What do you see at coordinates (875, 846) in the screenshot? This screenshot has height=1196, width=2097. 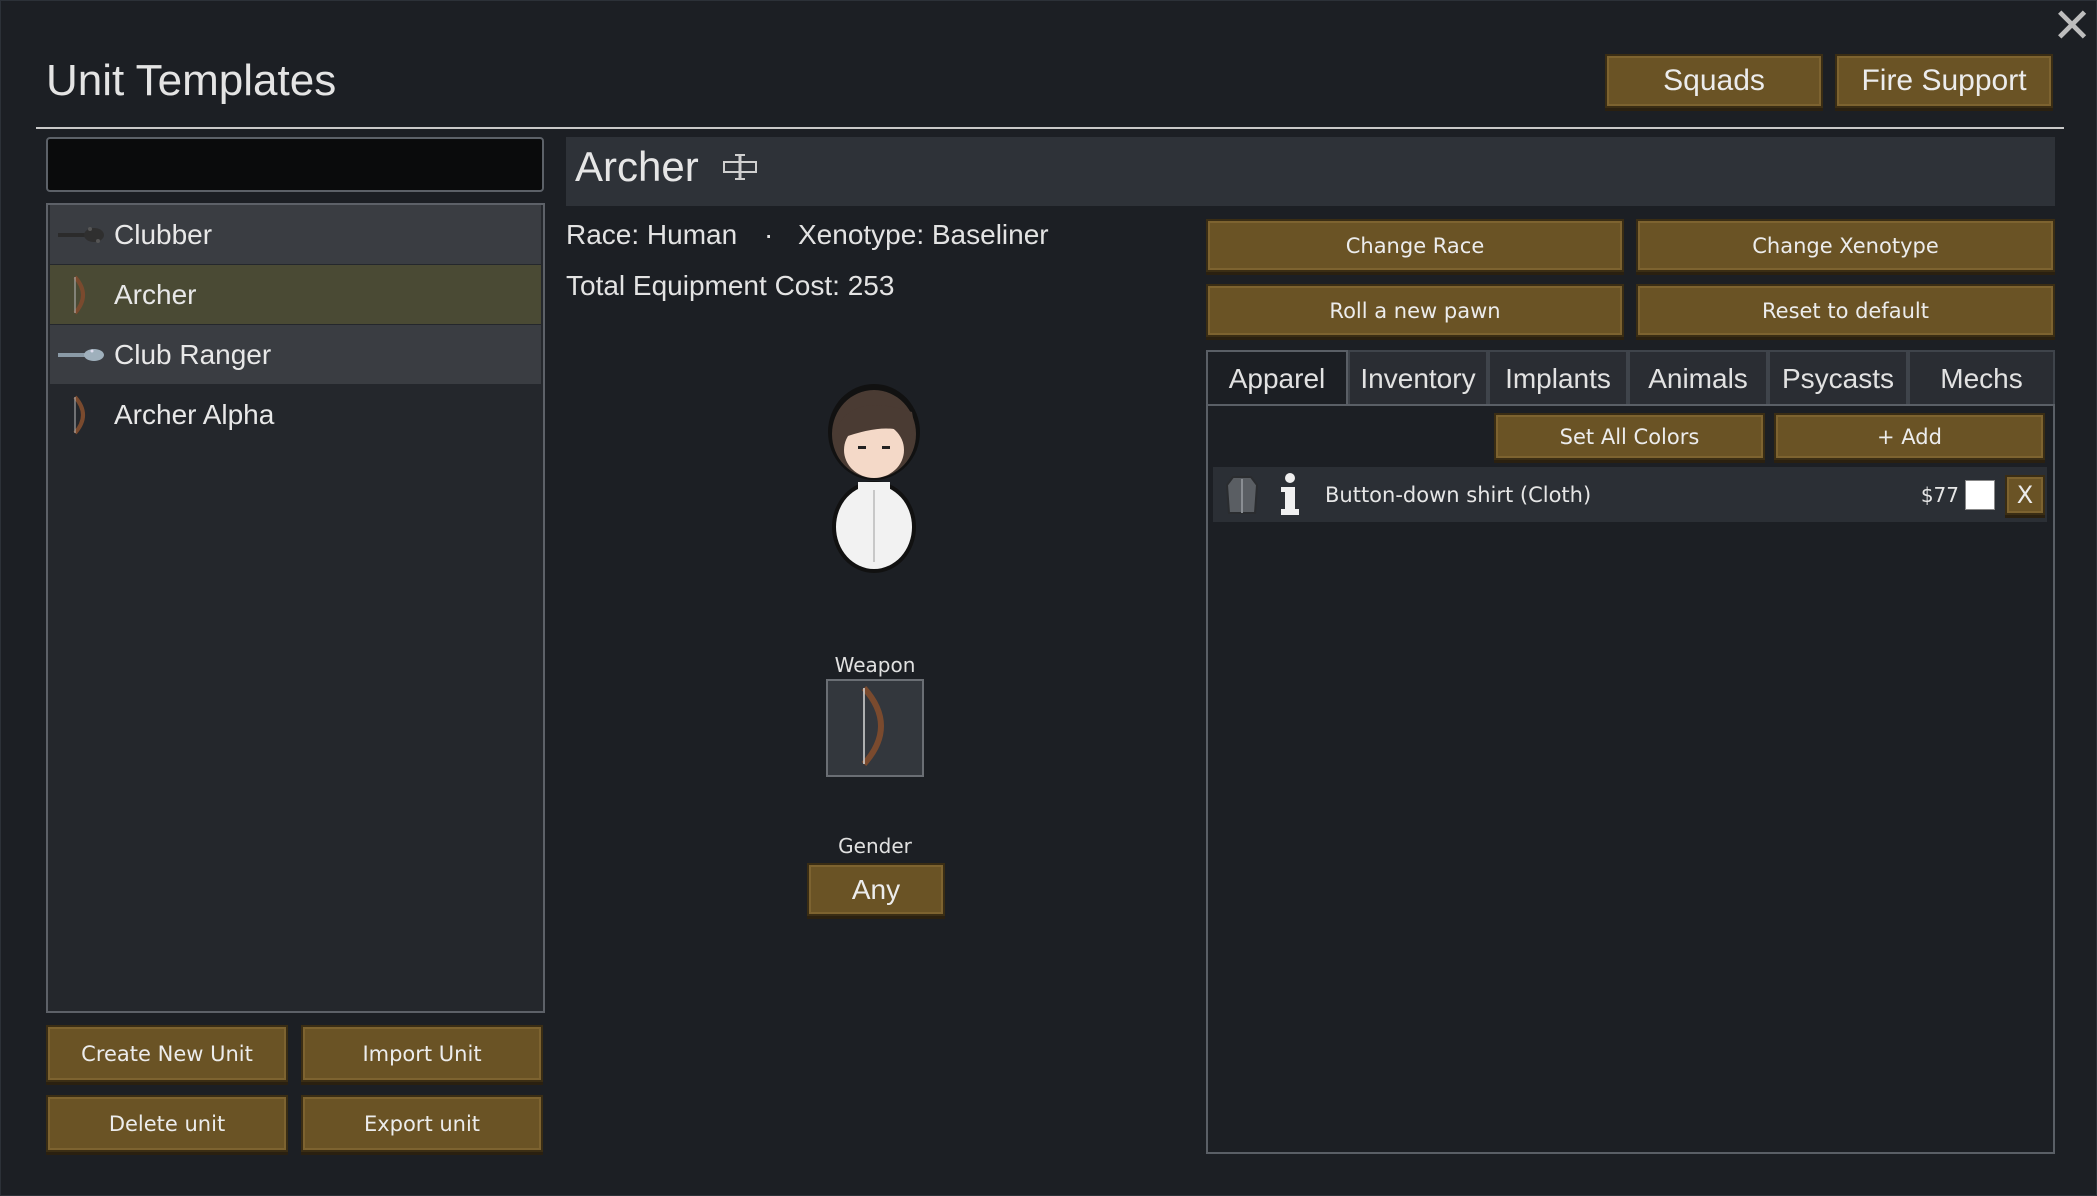 I see `gender-label: Gender` at bounding box center [875, 846].